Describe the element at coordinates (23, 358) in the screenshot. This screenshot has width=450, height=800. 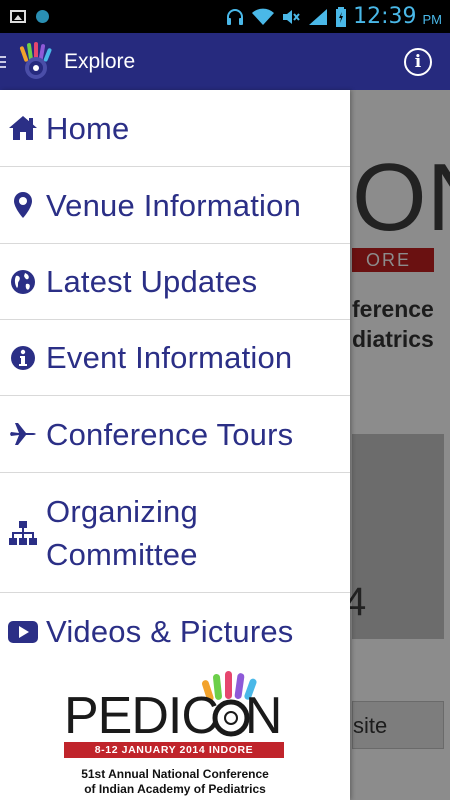
I see `info-circle-icon` at that location.